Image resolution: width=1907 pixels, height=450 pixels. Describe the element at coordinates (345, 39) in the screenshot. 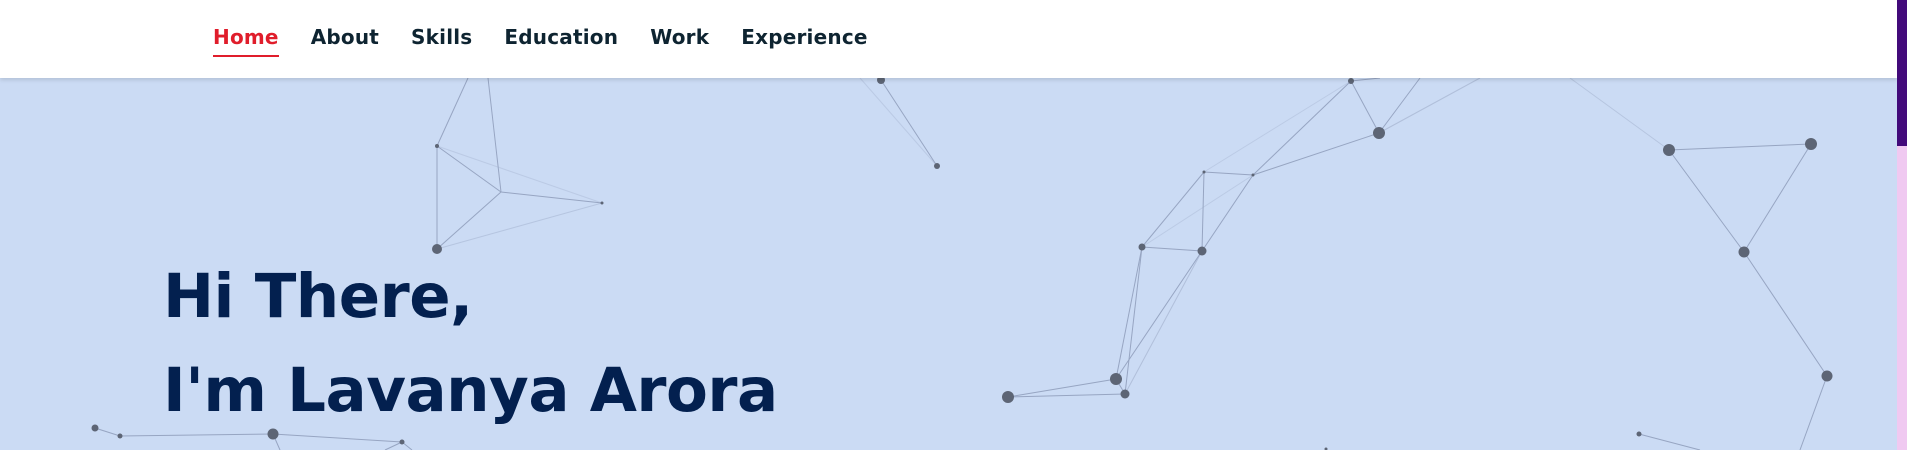

I see `nav-item-about: About` at that location.